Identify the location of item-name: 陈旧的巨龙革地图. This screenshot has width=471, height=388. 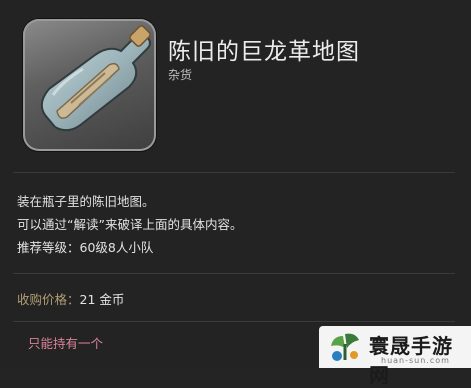
(264, 52).